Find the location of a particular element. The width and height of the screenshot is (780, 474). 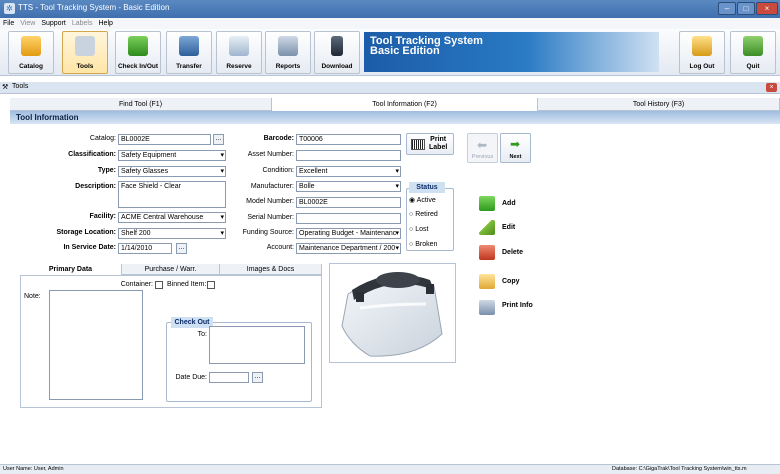

serial-number-input is located at coordinates (348, 218).